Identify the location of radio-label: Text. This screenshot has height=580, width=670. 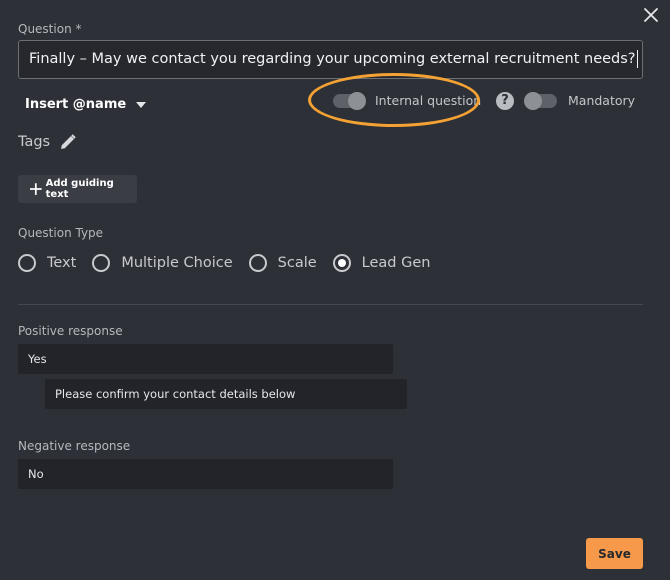
(62, 263).